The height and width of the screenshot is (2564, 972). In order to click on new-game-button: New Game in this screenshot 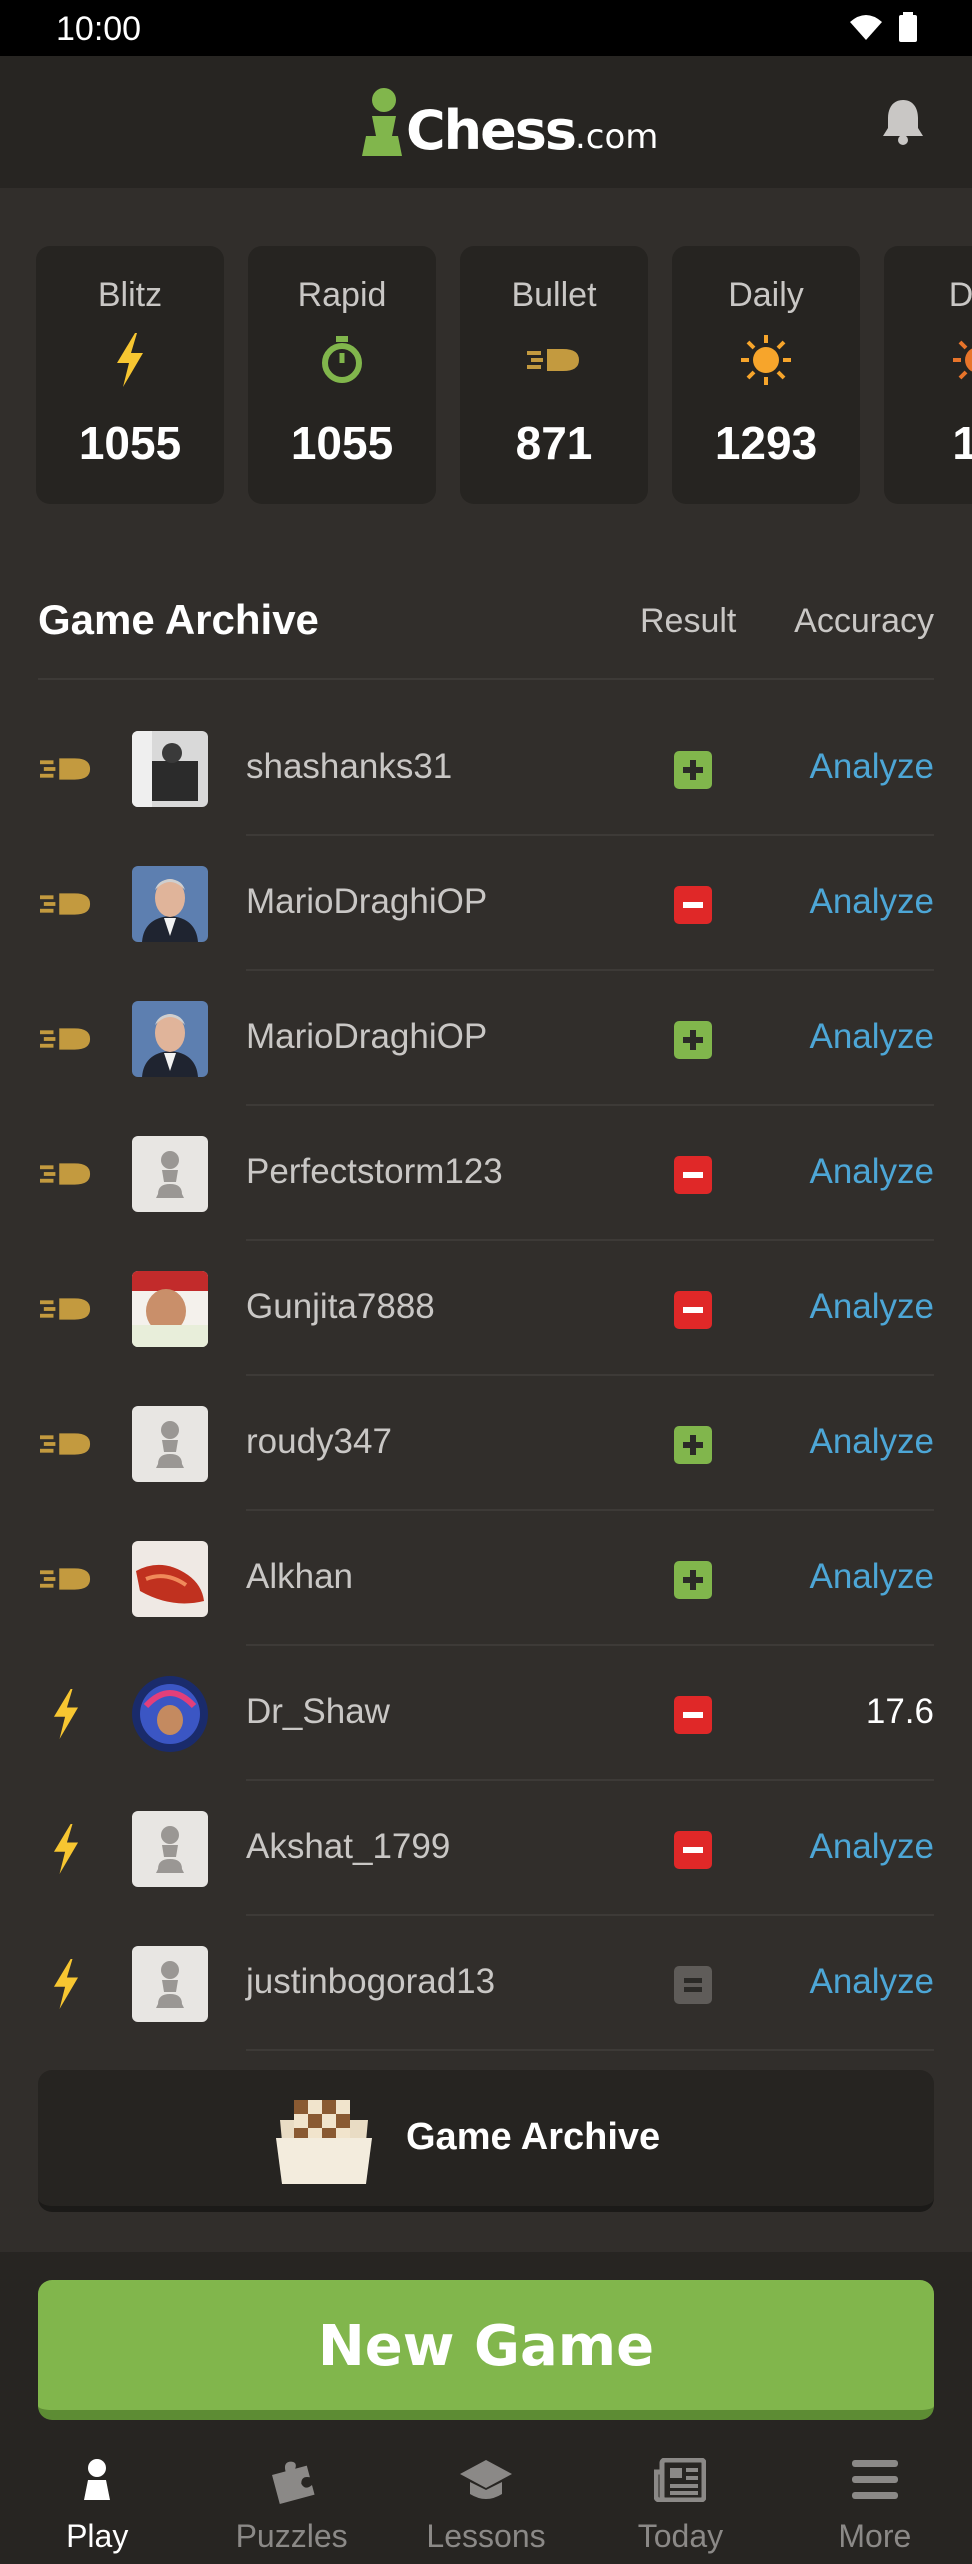, I will do `click(486, 2350)`.